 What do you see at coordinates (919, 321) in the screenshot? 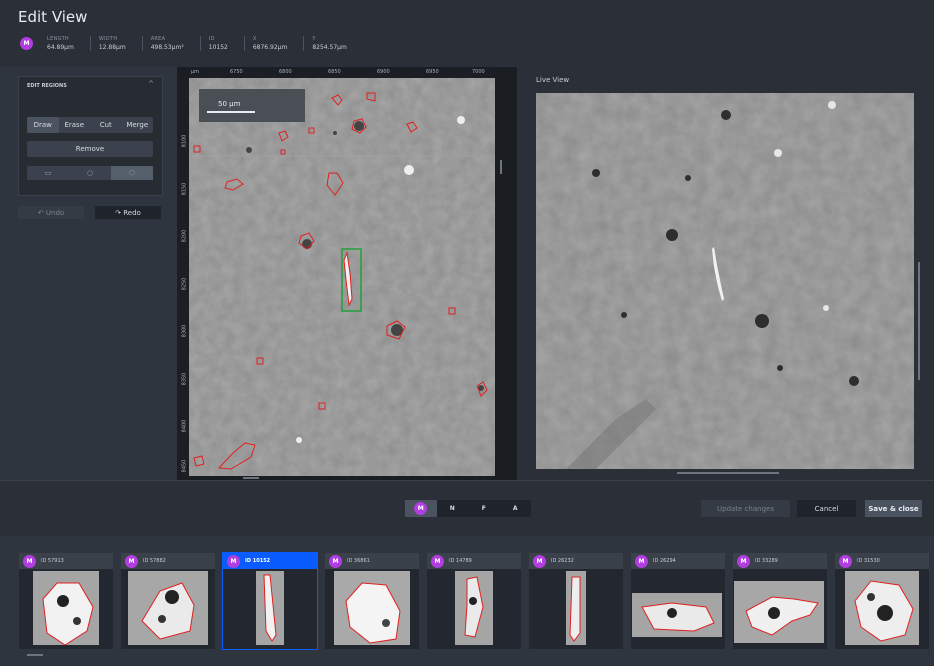
I see `live-view-vertical-scrollbar` at bounding box center [919, 321].